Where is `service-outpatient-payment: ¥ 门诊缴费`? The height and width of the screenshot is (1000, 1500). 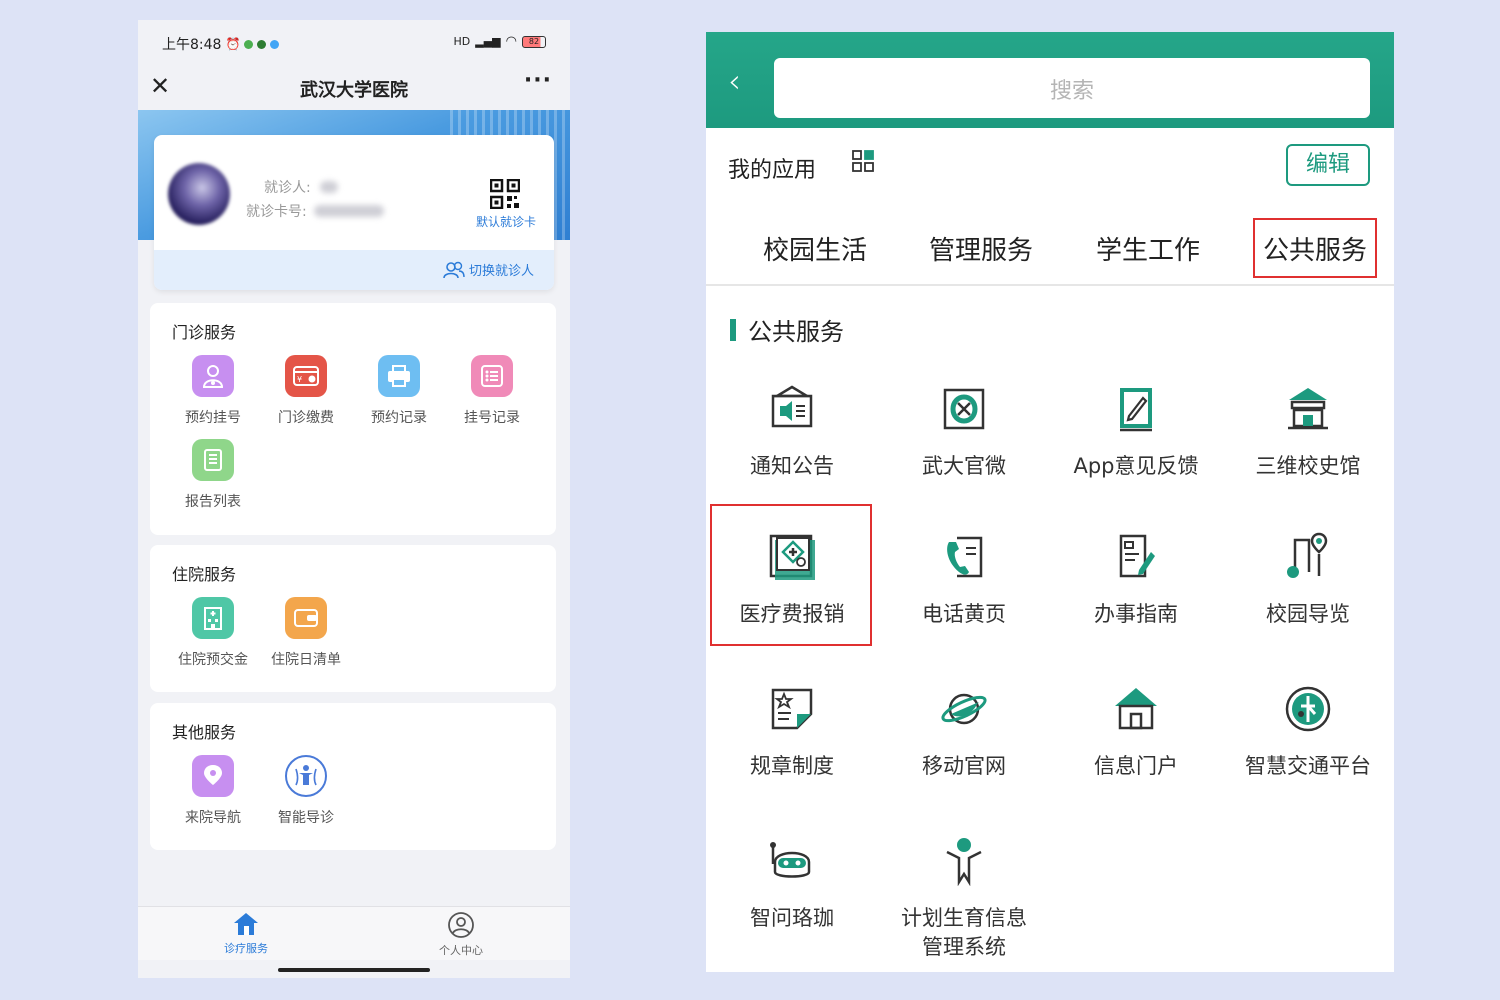 service-outpatient-payment: ¥ 门诊缴费 is located at coordinates (306, 391).